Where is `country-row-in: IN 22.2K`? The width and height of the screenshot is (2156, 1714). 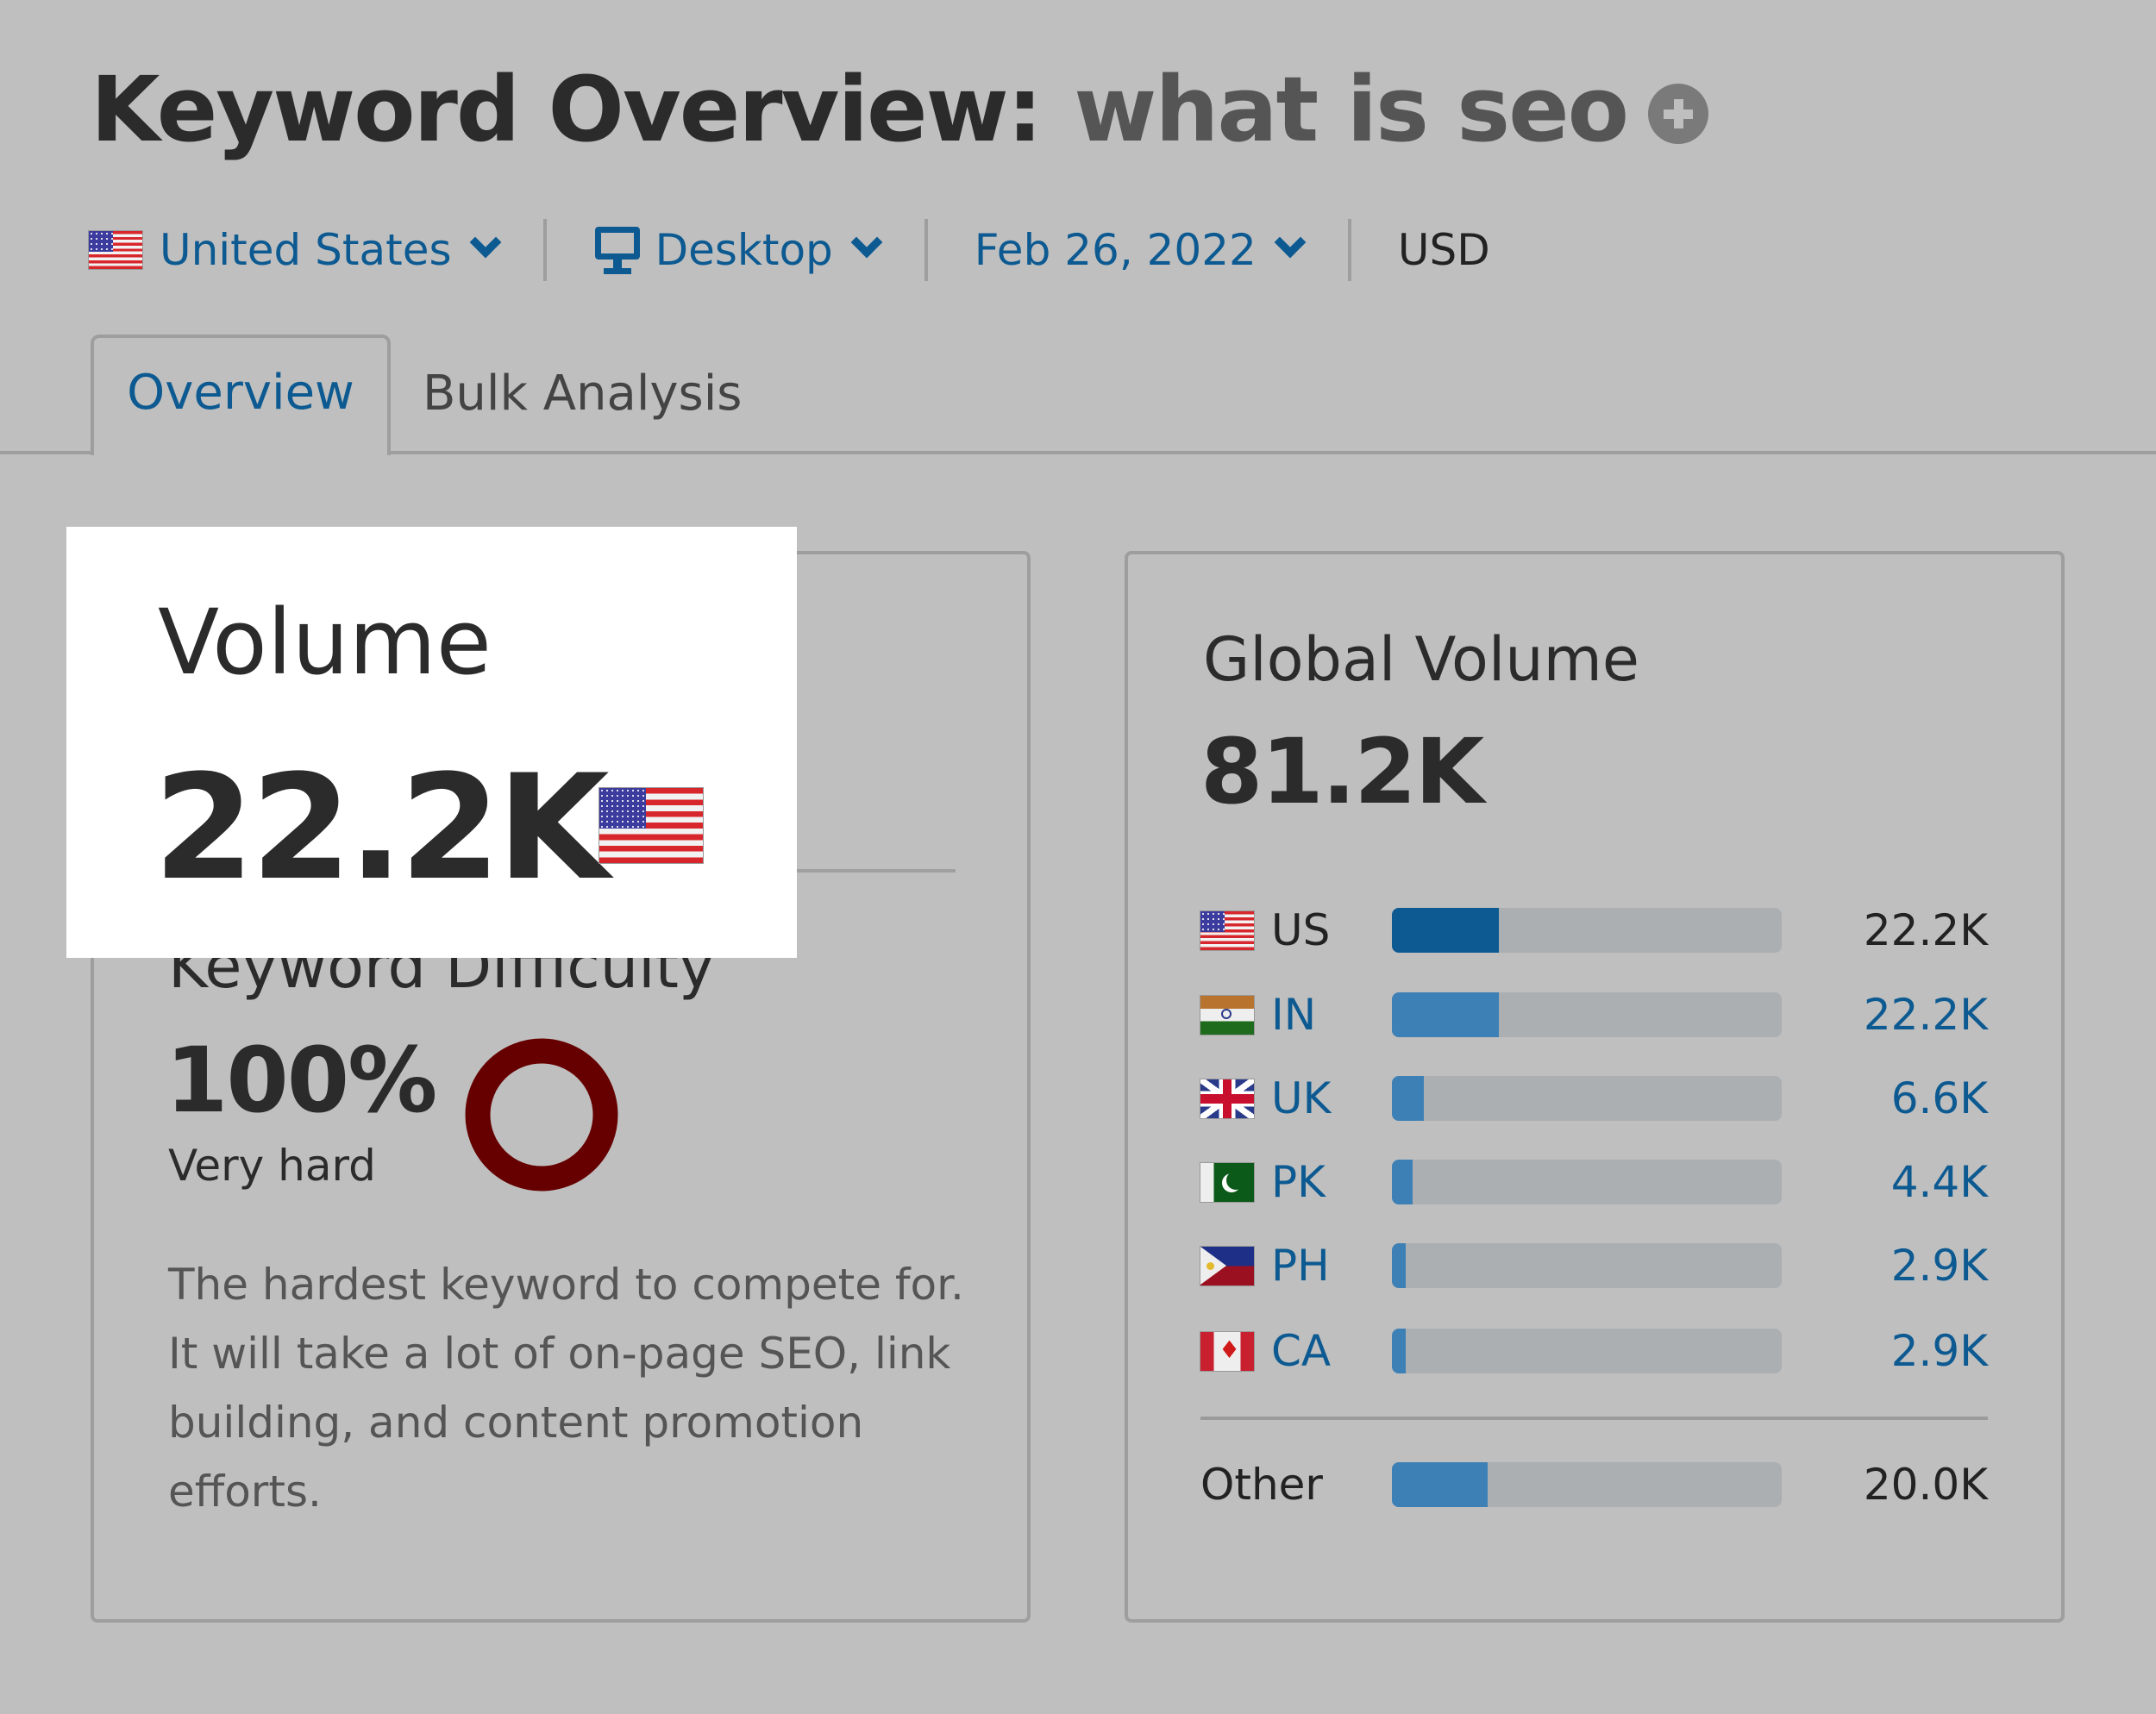 country-row-in: IN 22.2K is located at coordinates (1594, 1015).